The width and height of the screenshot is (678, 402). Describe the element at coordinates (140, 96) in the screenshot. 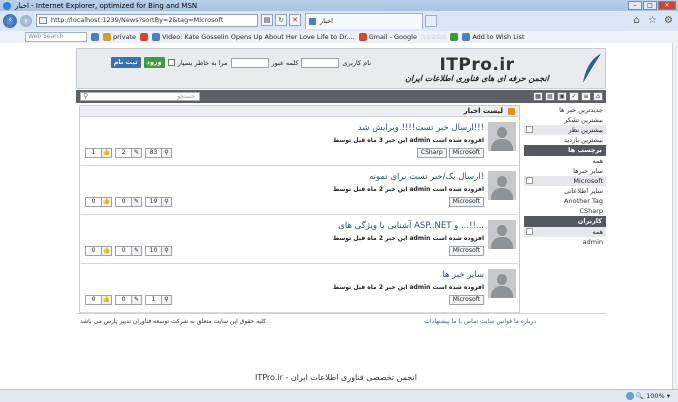

I see `site-search-input: ⚲ جستجو` at that location.